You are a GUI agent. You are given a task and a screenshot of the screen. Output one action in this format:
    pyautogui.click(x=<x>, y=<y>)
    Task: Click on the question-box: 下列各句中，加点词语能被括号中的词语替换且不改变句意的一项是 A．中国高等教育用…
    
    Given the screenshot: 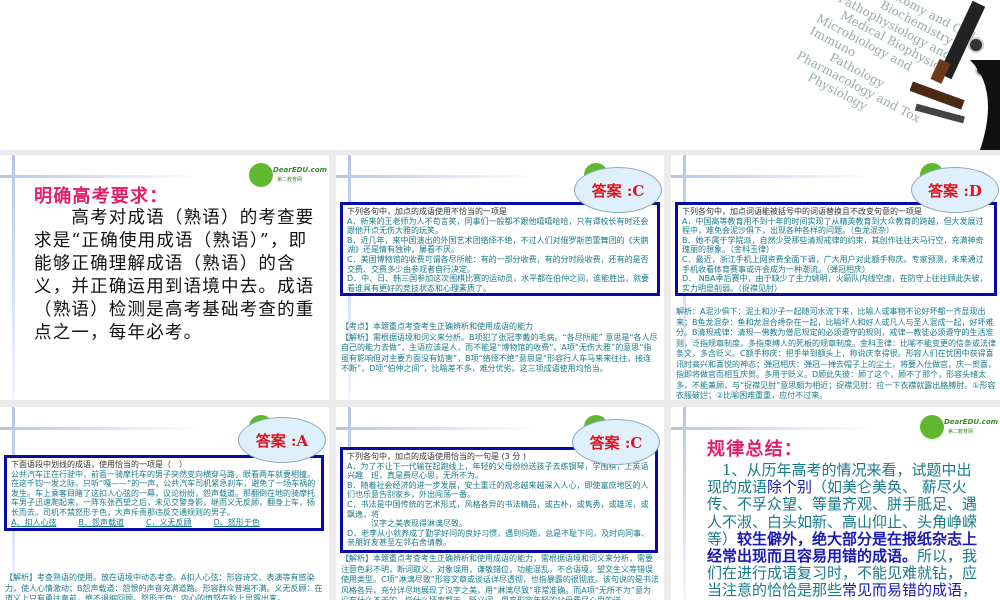 What is the action you would take?
    pyautogui.click(x=836, y=249)
    